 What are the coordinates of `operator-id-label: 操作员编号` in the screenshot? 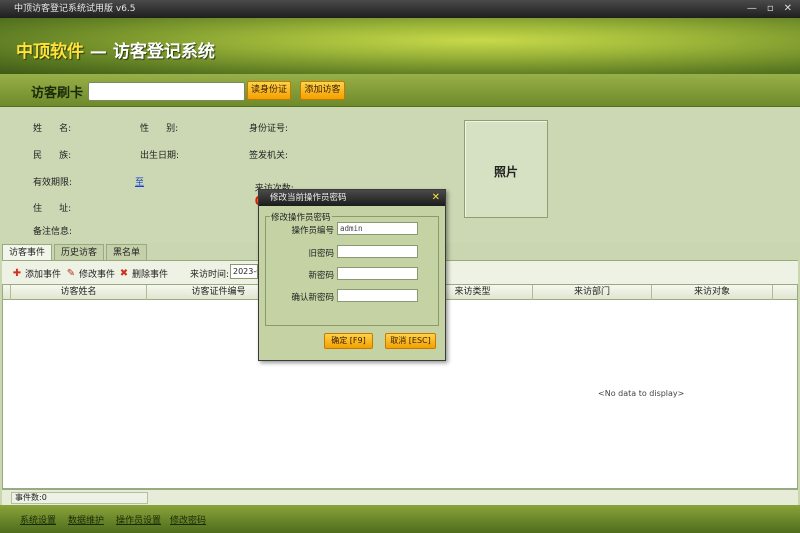 It's located at (312, 231).